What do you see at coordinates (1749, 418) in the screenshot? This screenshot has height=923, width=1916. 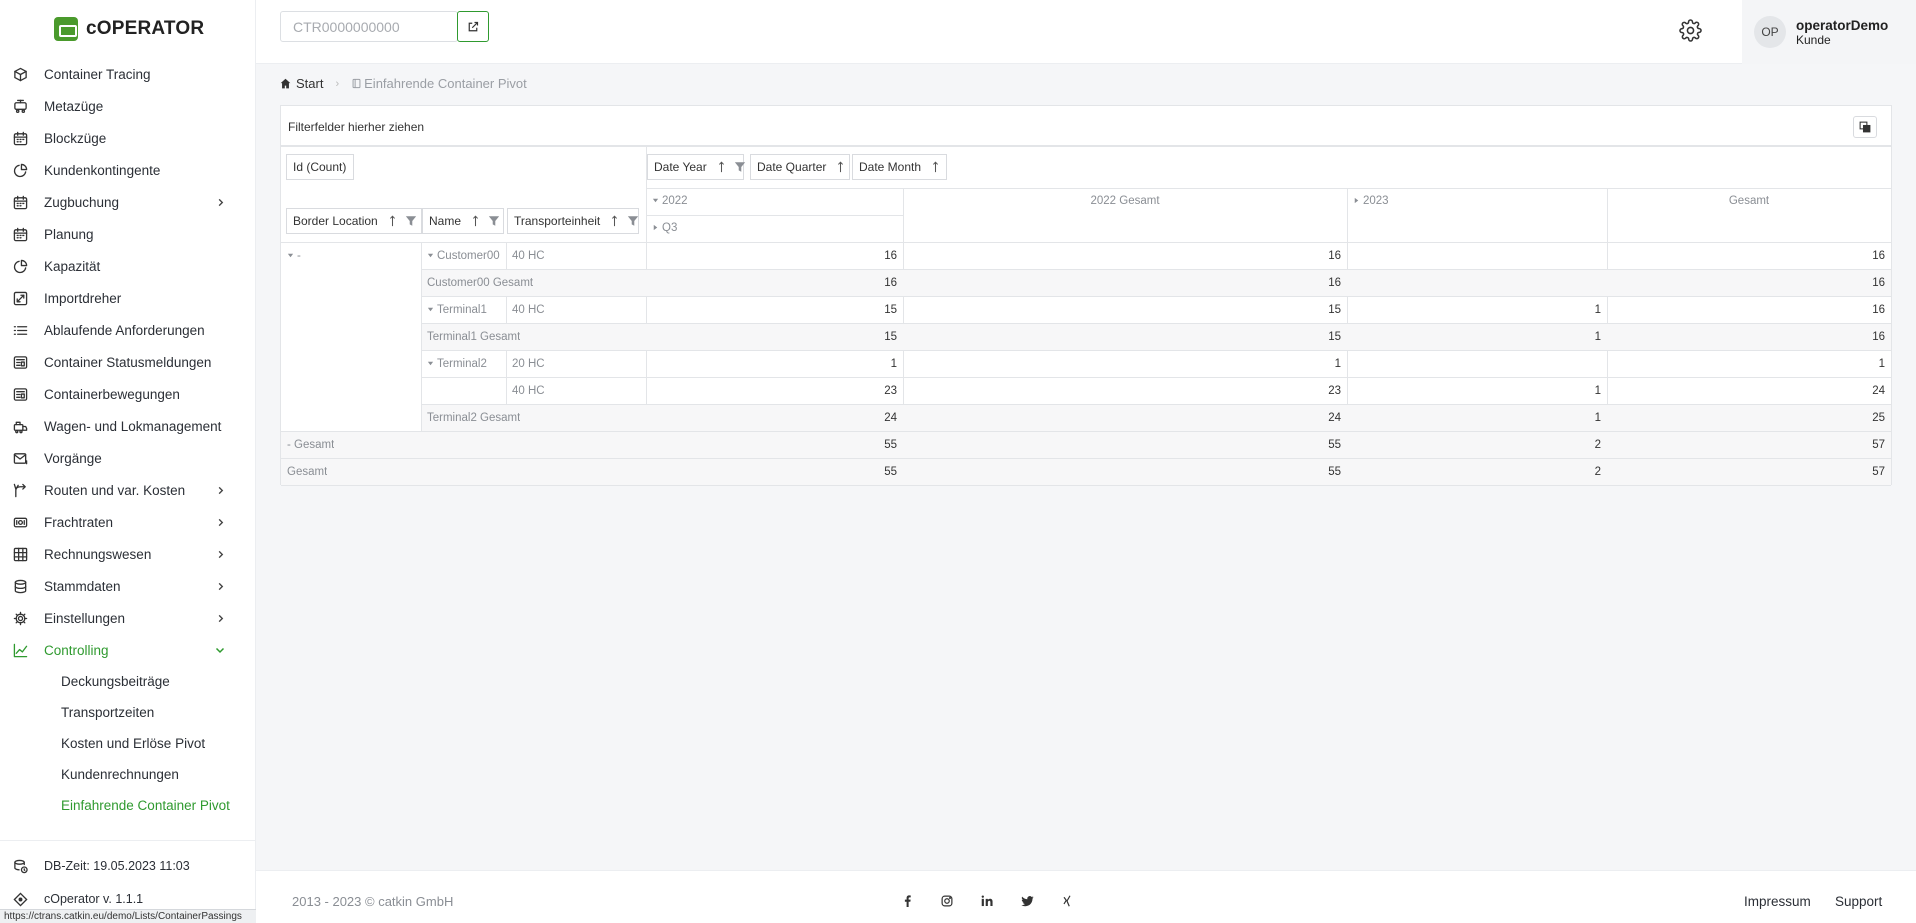 I see `data-cell: 25` at bounding box center [1749, 418].